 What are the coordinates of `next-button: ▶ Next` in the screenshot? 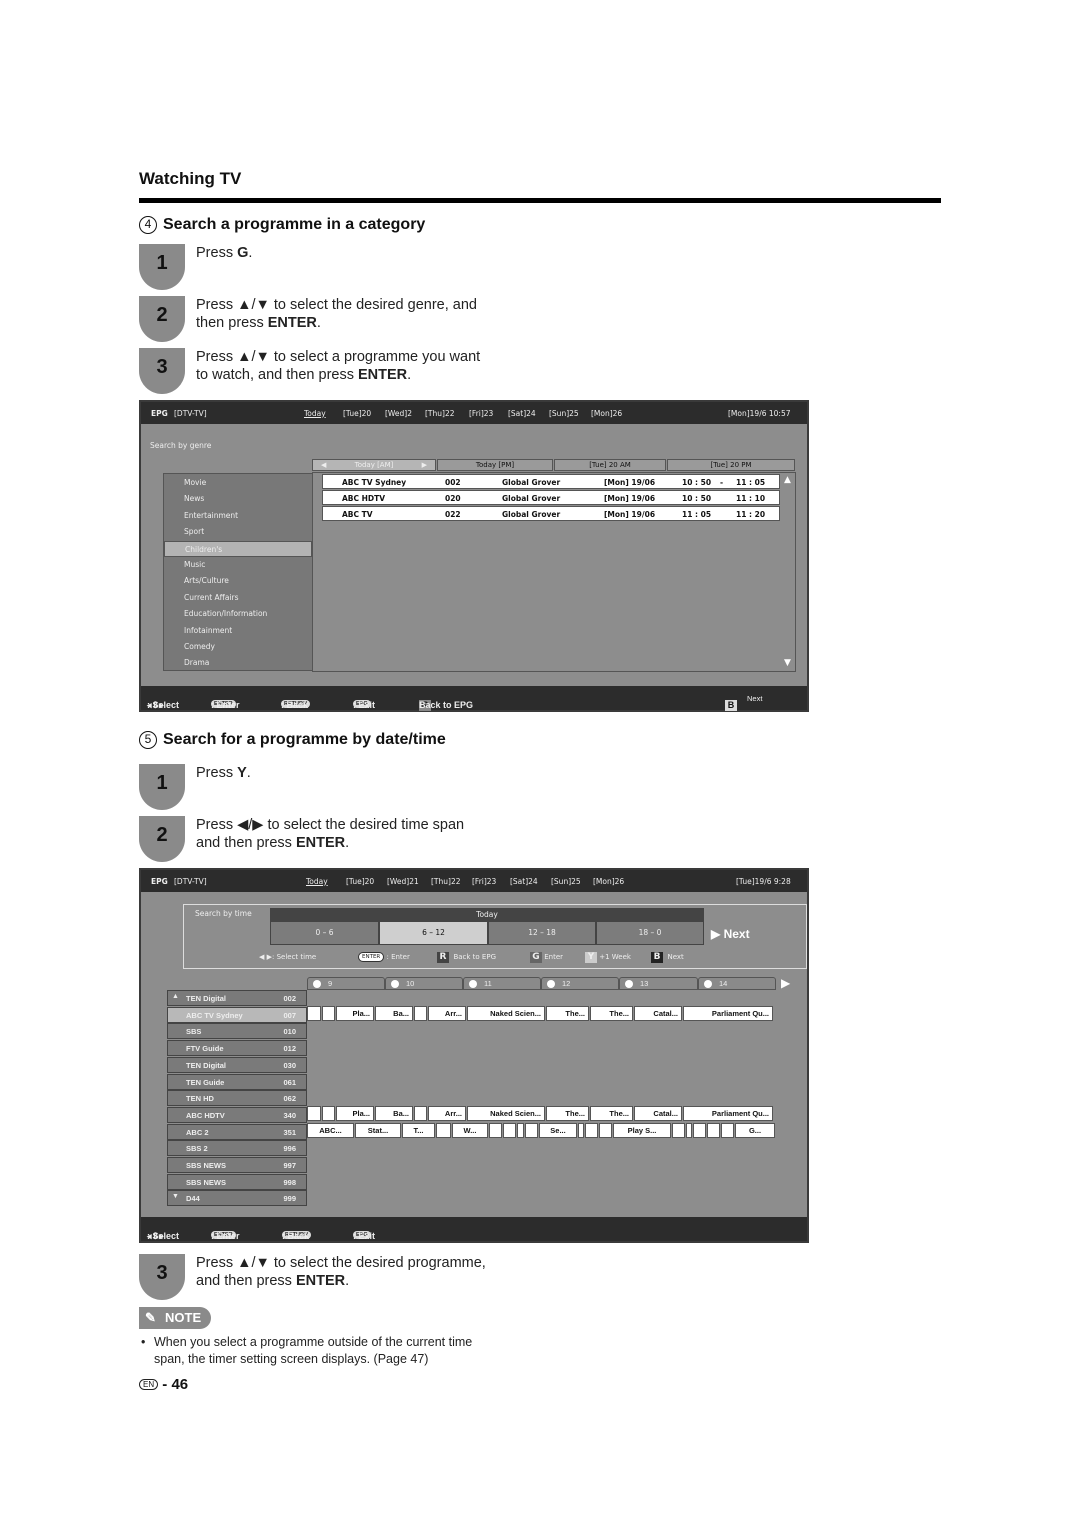 It's located at (730, 934).